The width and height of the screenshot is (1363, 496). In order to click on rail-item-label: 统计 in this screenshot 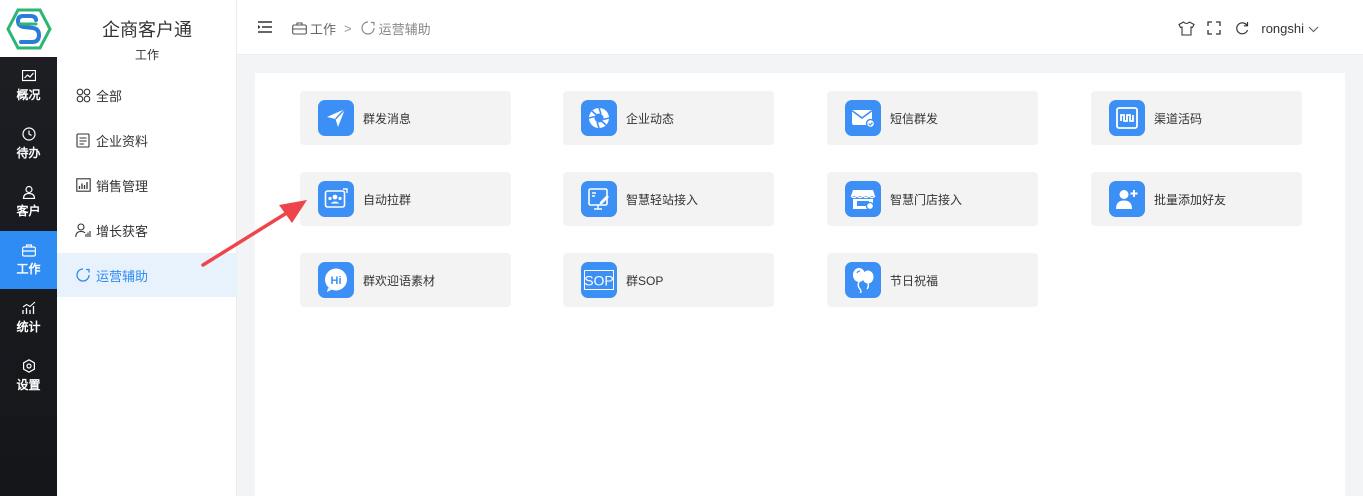, I will do `click(28, 327)`.